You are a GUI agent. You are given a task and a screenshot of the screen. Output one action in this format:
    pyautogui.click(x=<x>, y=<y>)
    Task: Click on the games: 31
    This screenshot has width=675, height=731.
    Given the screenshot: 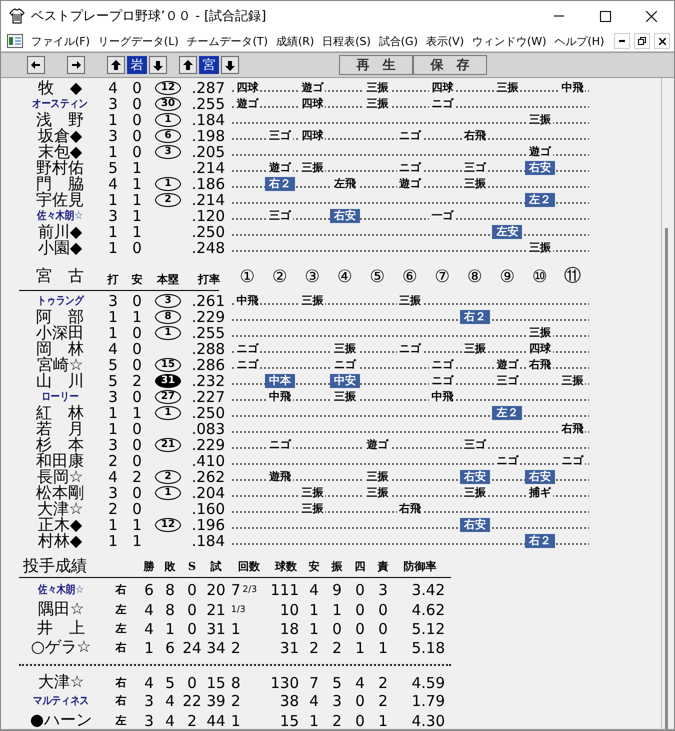 What is the action you would take?
    pyautogui.click(x=216, y=629)
    